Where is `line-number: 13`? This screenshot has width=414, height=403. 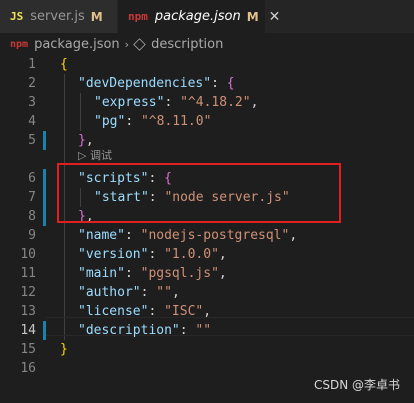
line-number: 13 is located at coordinates (28, 311).